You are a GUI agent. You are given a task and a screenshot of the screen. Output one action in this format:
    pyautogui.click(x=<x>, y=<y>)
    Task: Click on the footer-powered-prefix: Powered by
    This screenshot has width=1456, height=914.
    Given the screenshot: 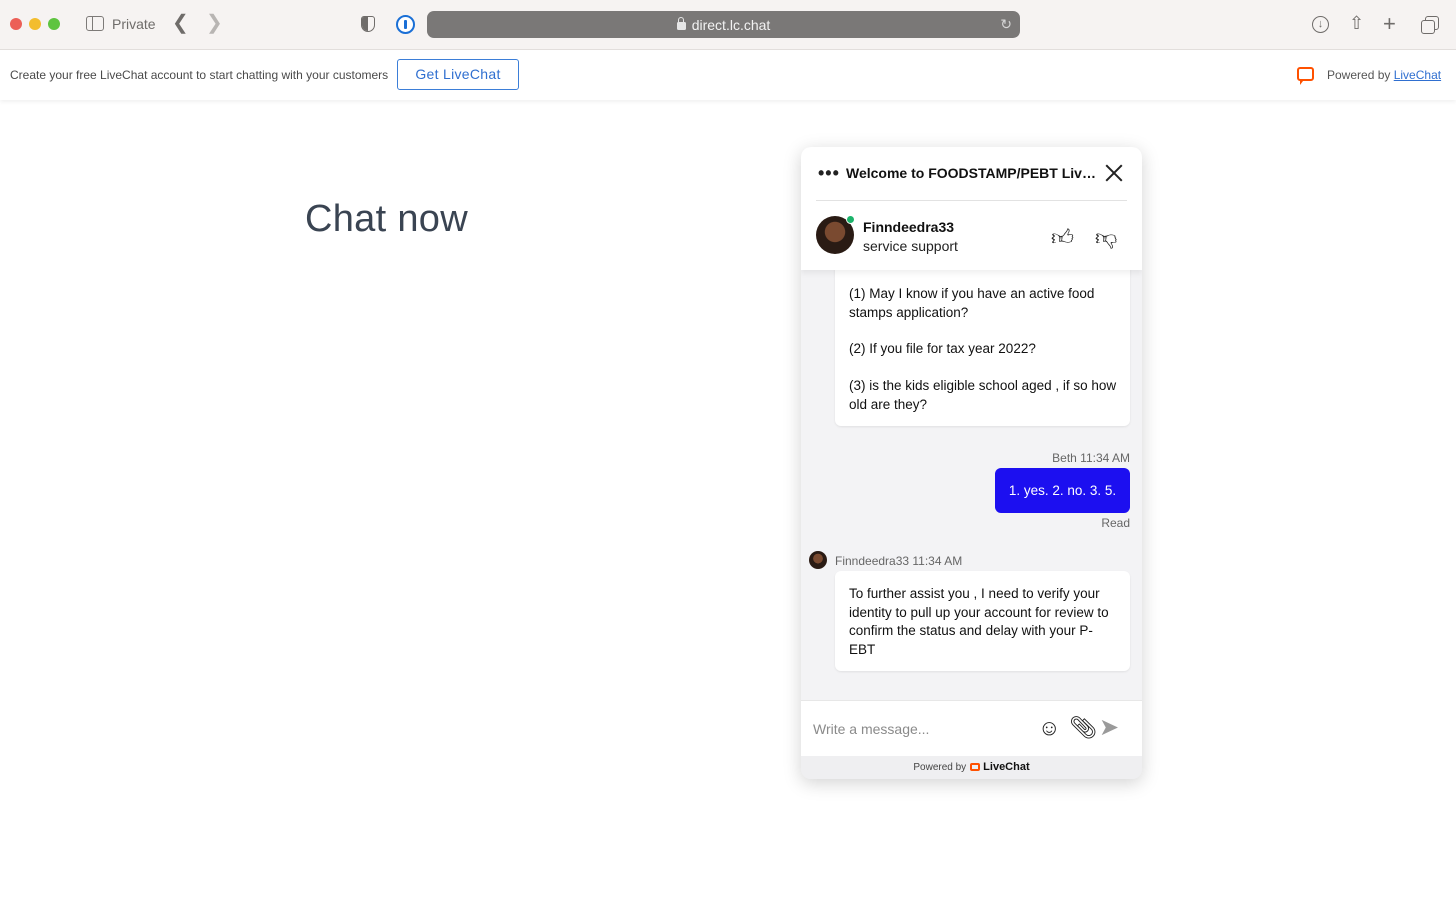 What is the action you would take?
    pyautogui.click(x=940, y=767)
    